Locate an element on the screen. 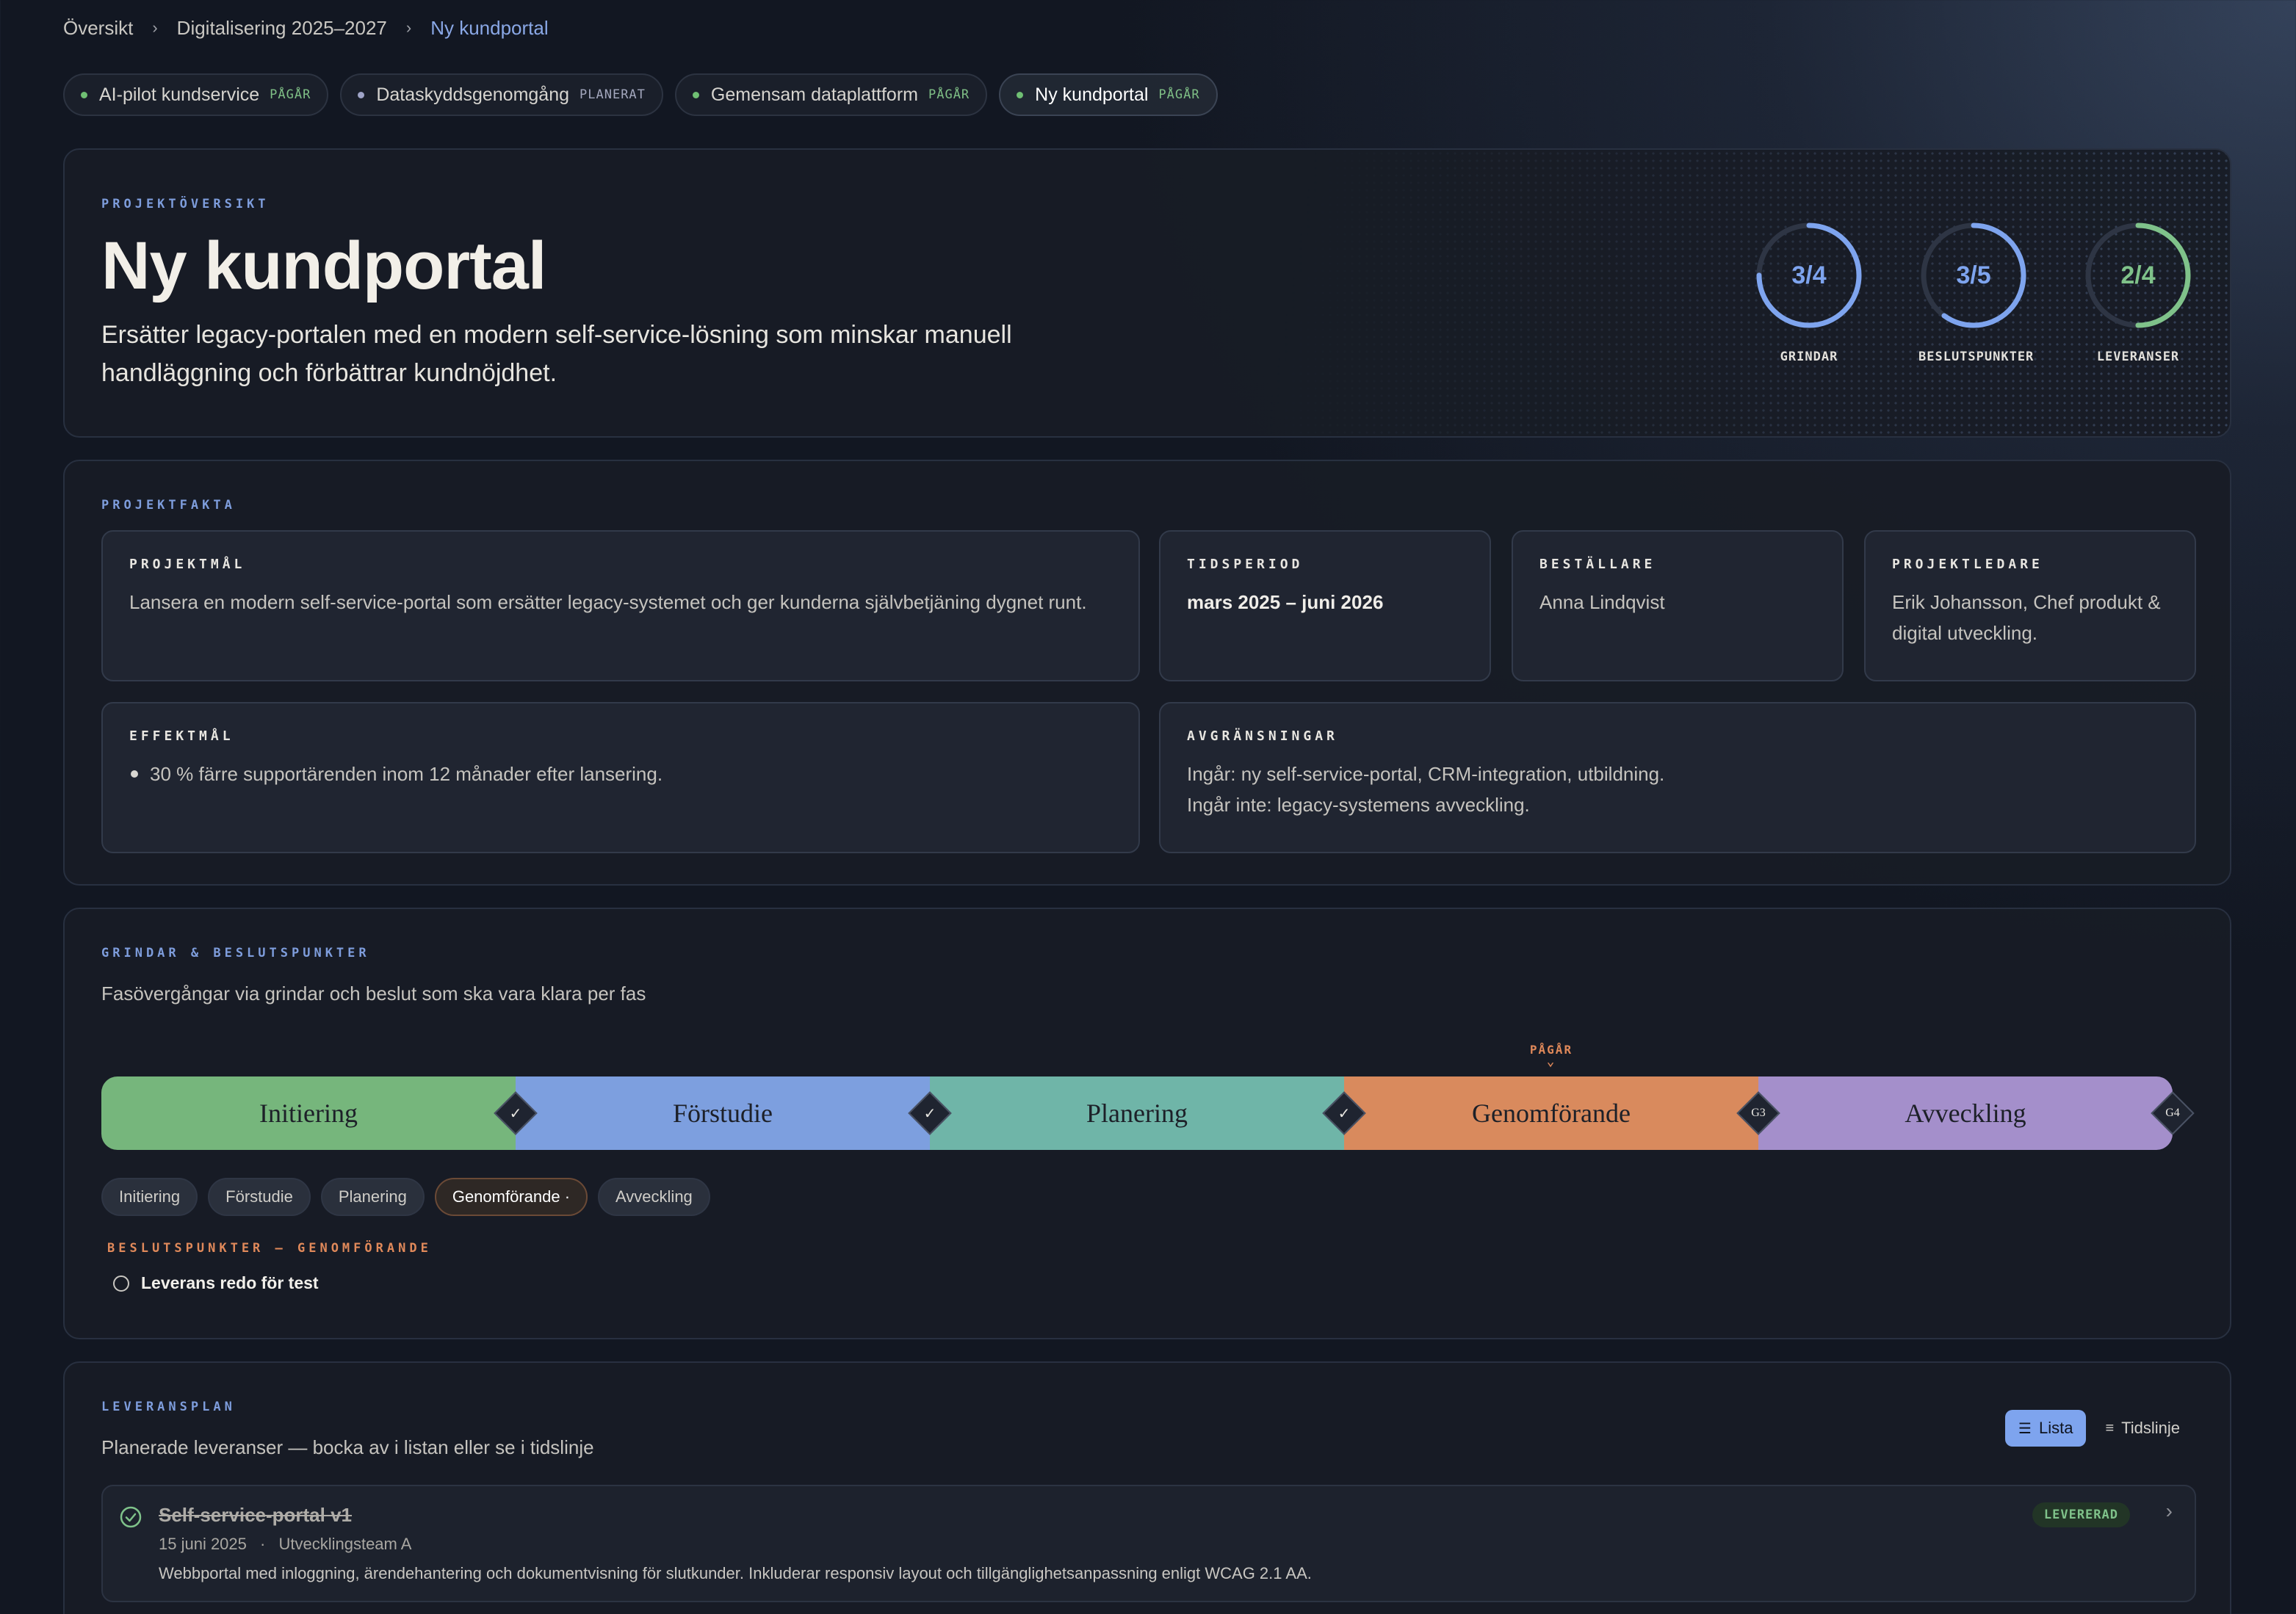  chevron-down-icon: ⌄ is located at coordinates (1551, 1061).